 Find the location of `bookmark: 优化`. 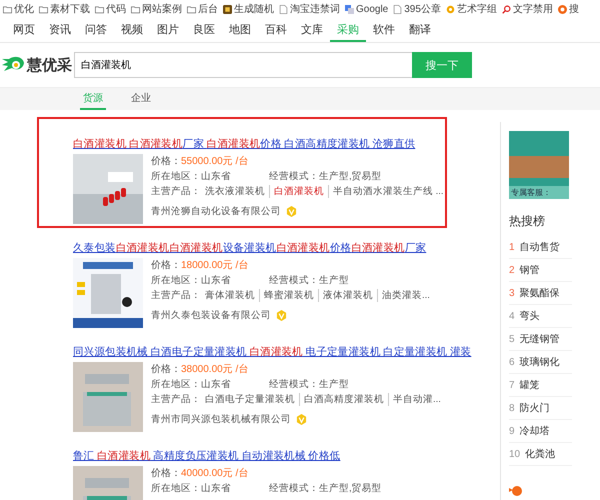

bookmark: 优化 is located at coordinates (24, 9).